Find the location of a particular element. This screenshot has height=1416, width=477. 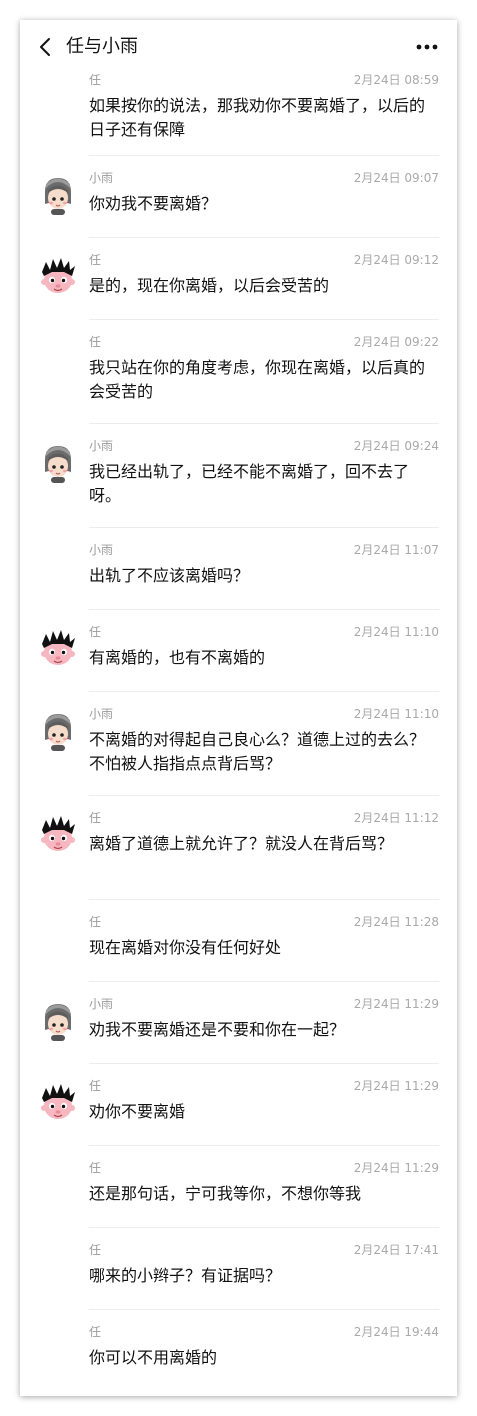

message-text: 你劝我不要离婚？ is located at coordinates (153, 203).